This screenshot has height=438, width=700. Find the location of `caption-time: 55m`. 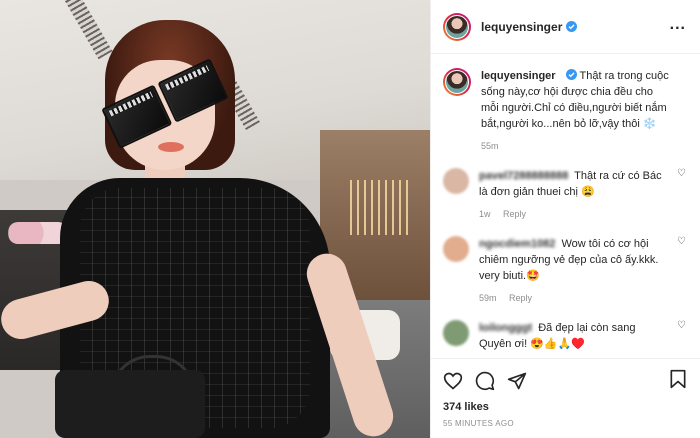

caption-time: 55m is located at coordinates (490, 146).